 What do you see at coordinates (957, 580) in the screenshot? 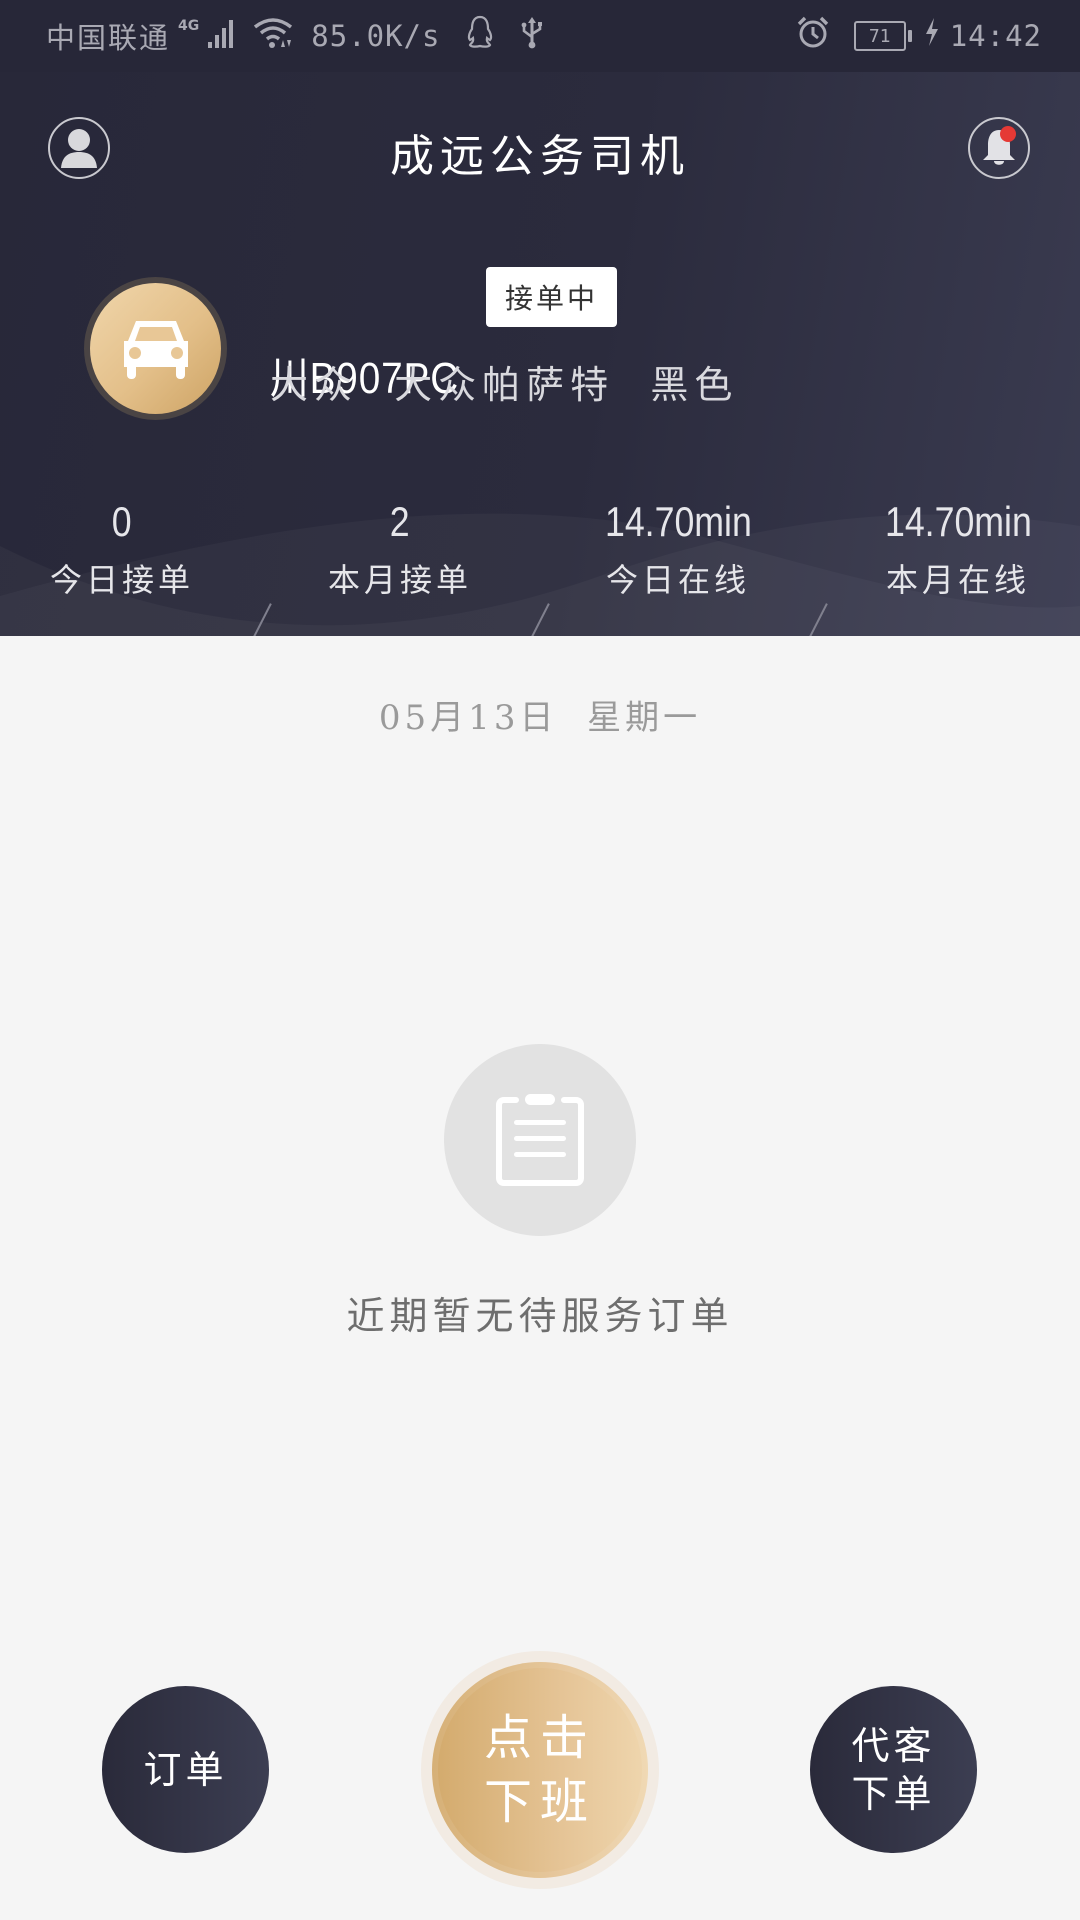
I see `stat-label: 本月在线` at bounding box center [957, 580].